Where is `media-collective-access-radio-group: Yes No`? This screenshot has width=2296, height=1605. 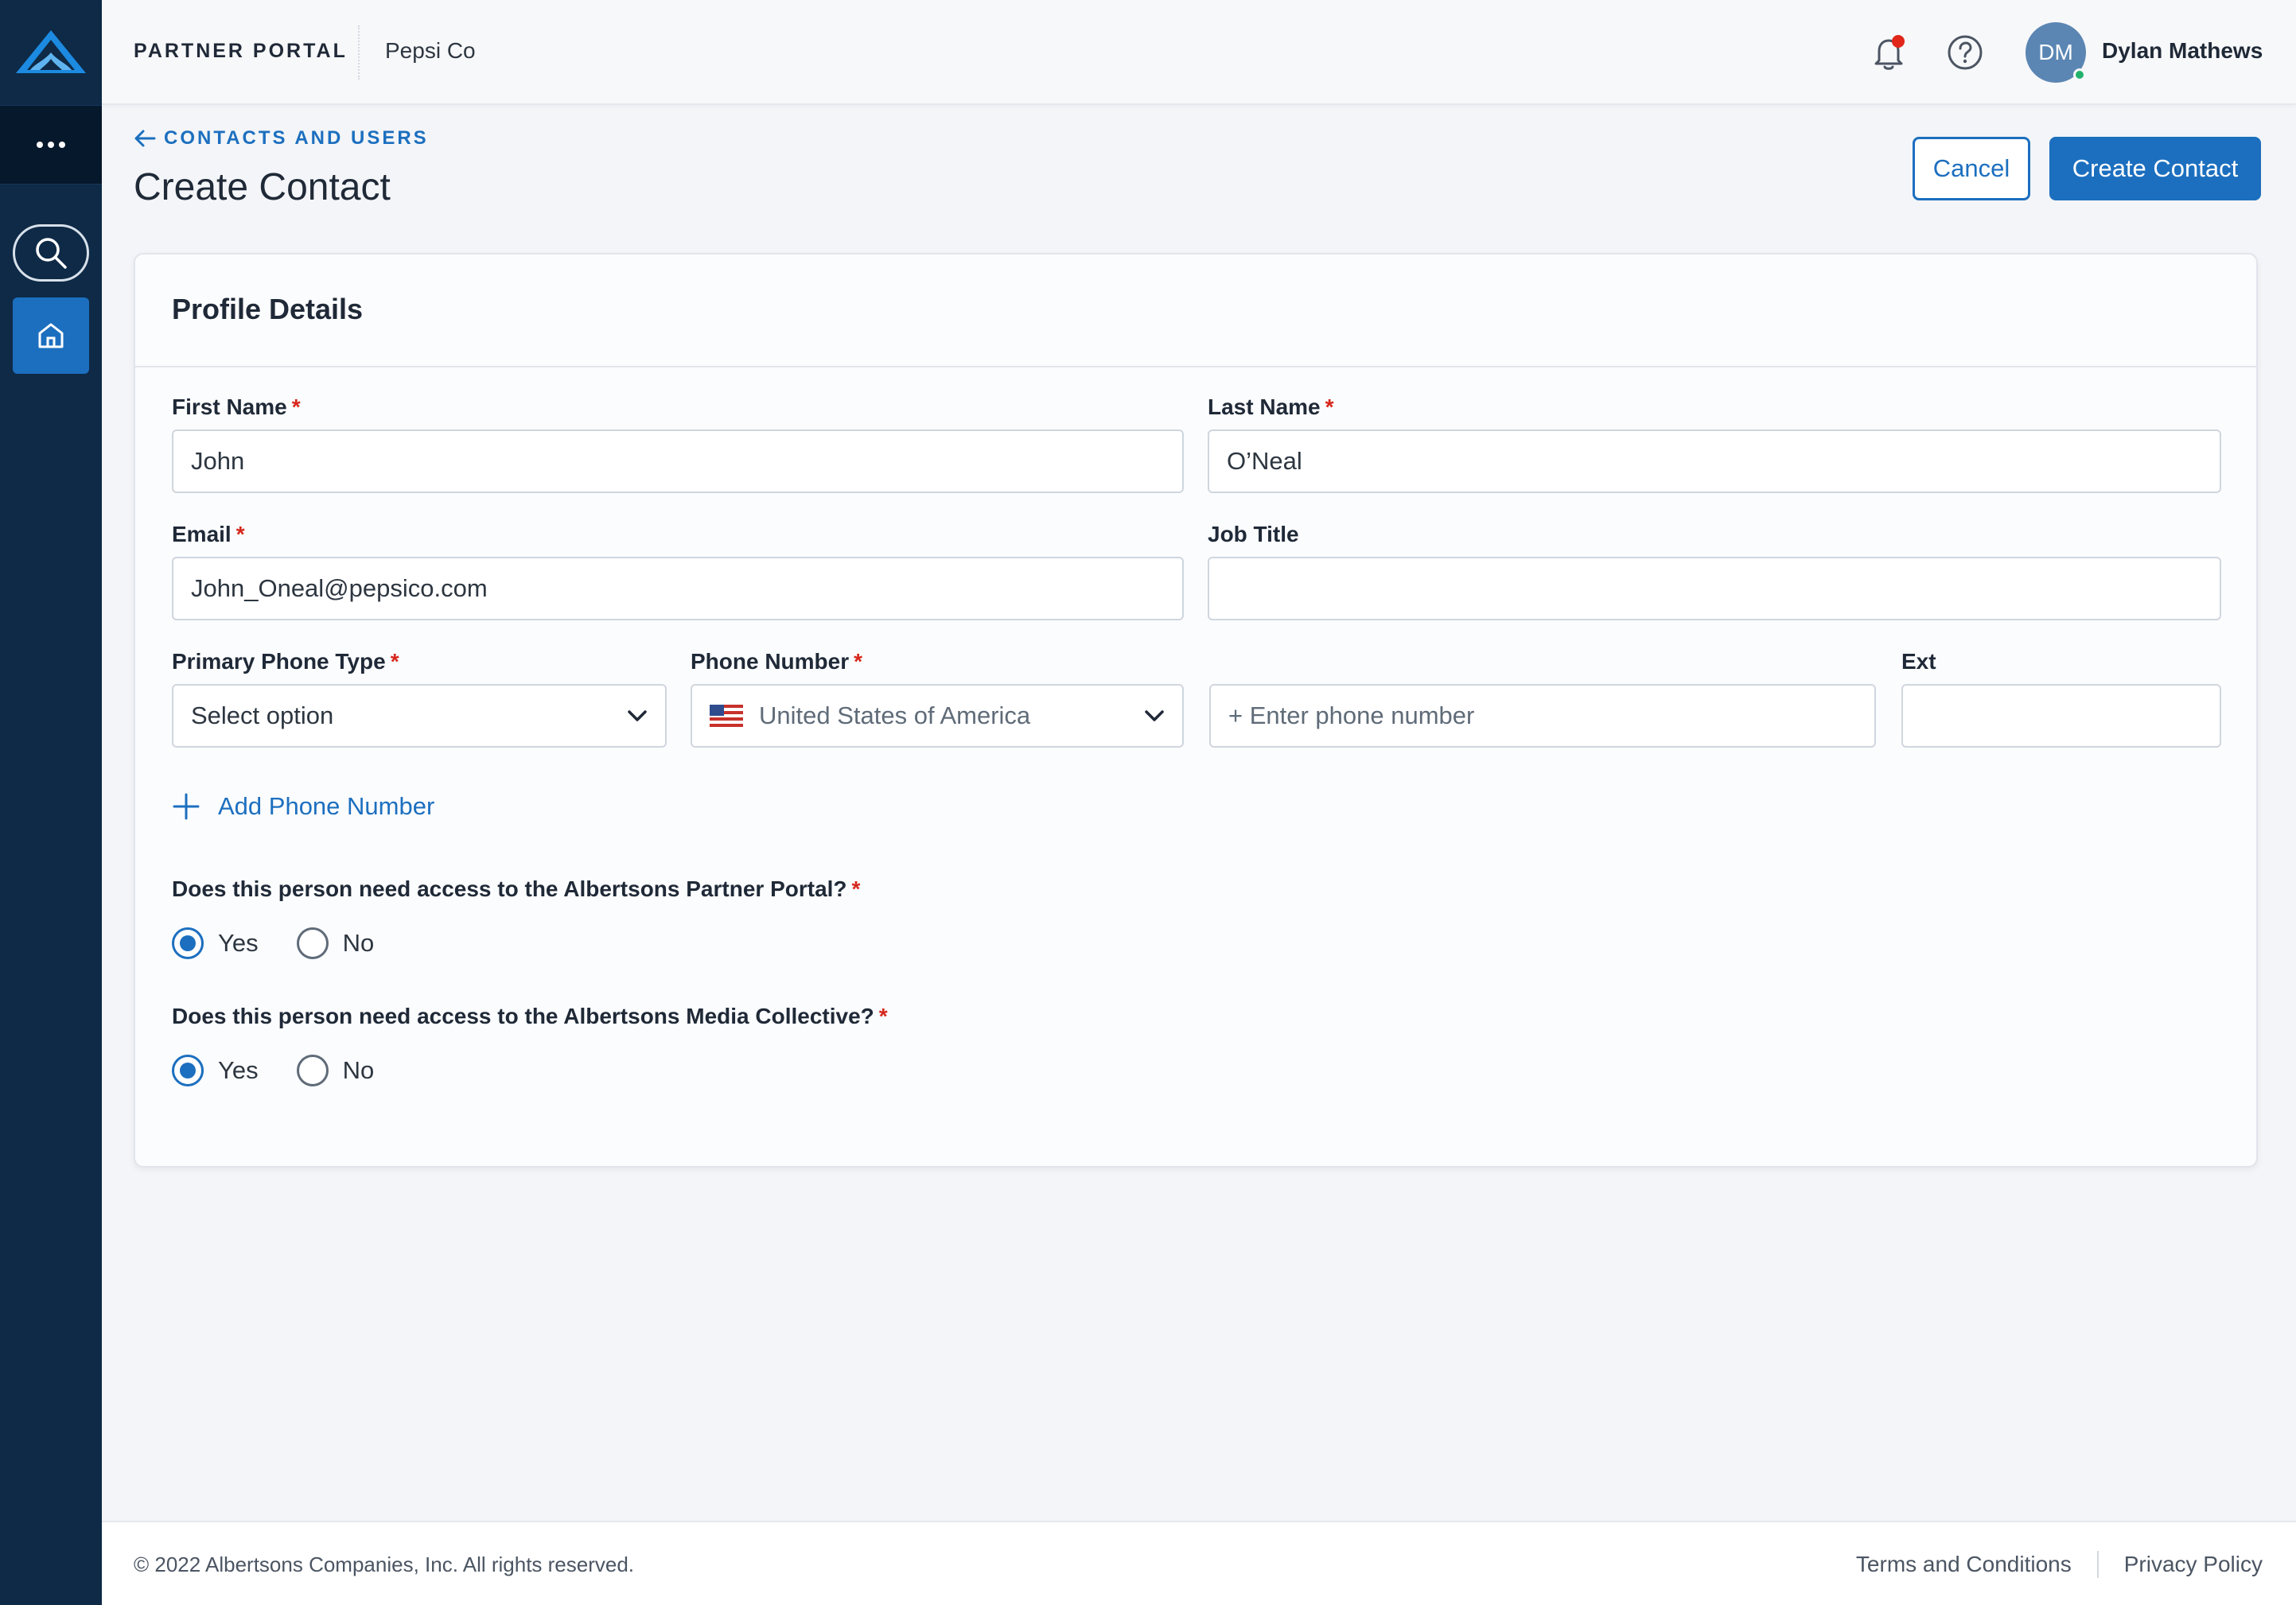 media-collective-access-radio-group: Yes No is located at coordinates (292, 1070).